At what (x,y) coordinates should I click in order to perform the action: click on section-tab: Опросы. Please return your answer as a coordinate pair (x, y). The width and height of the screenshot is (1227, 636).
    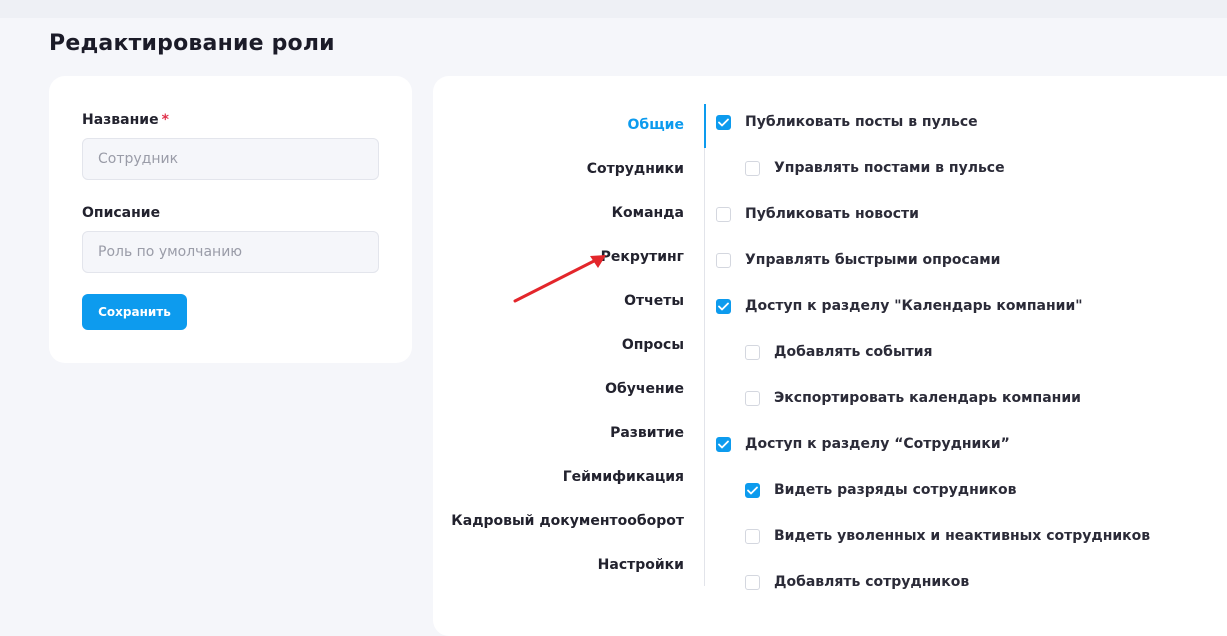
    Looking at the image, I should click on (653, 345).